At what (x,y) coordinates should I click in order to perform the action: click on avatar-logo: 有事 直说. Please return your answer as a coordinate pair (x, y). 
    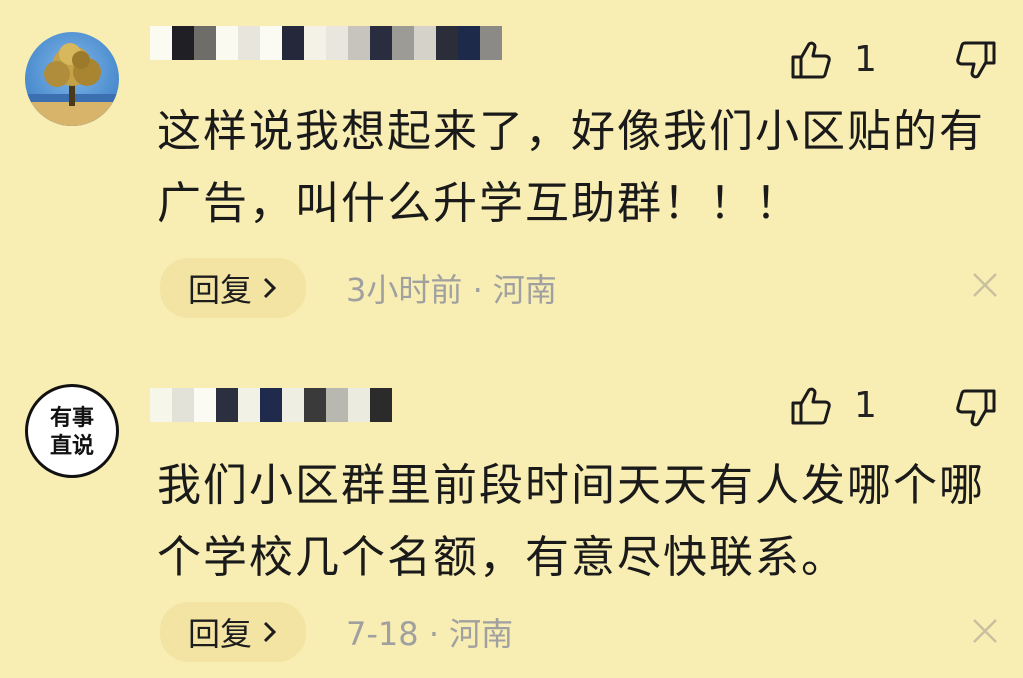
    Looking at the image, I should click on (72, 432).